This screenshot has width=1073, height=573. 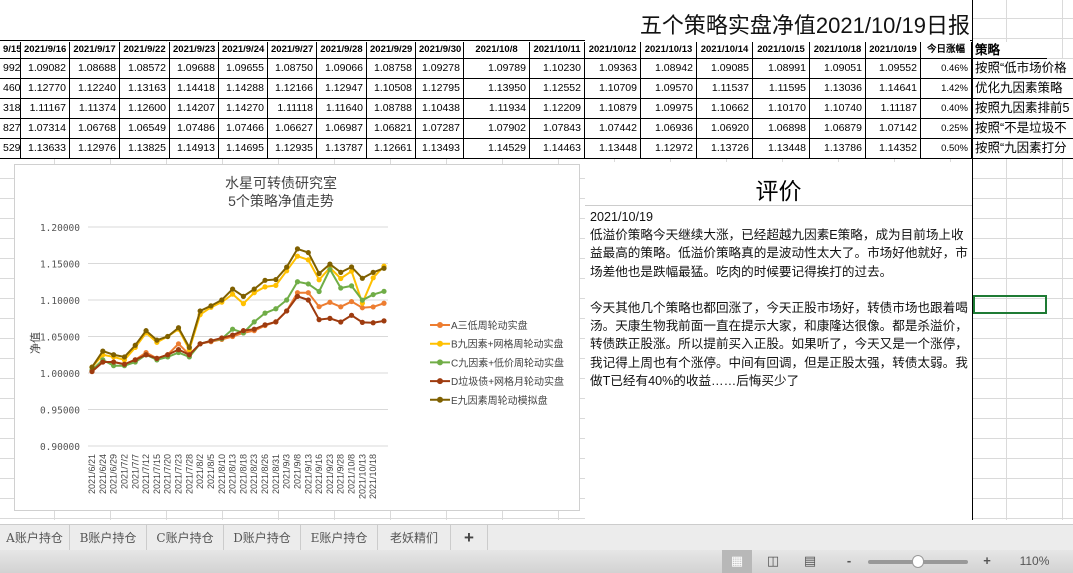 What do you see at coordinates (292, 109) in the screenshot?
I see `nav-cell: 1.11118` at bounding box center [292, 109].